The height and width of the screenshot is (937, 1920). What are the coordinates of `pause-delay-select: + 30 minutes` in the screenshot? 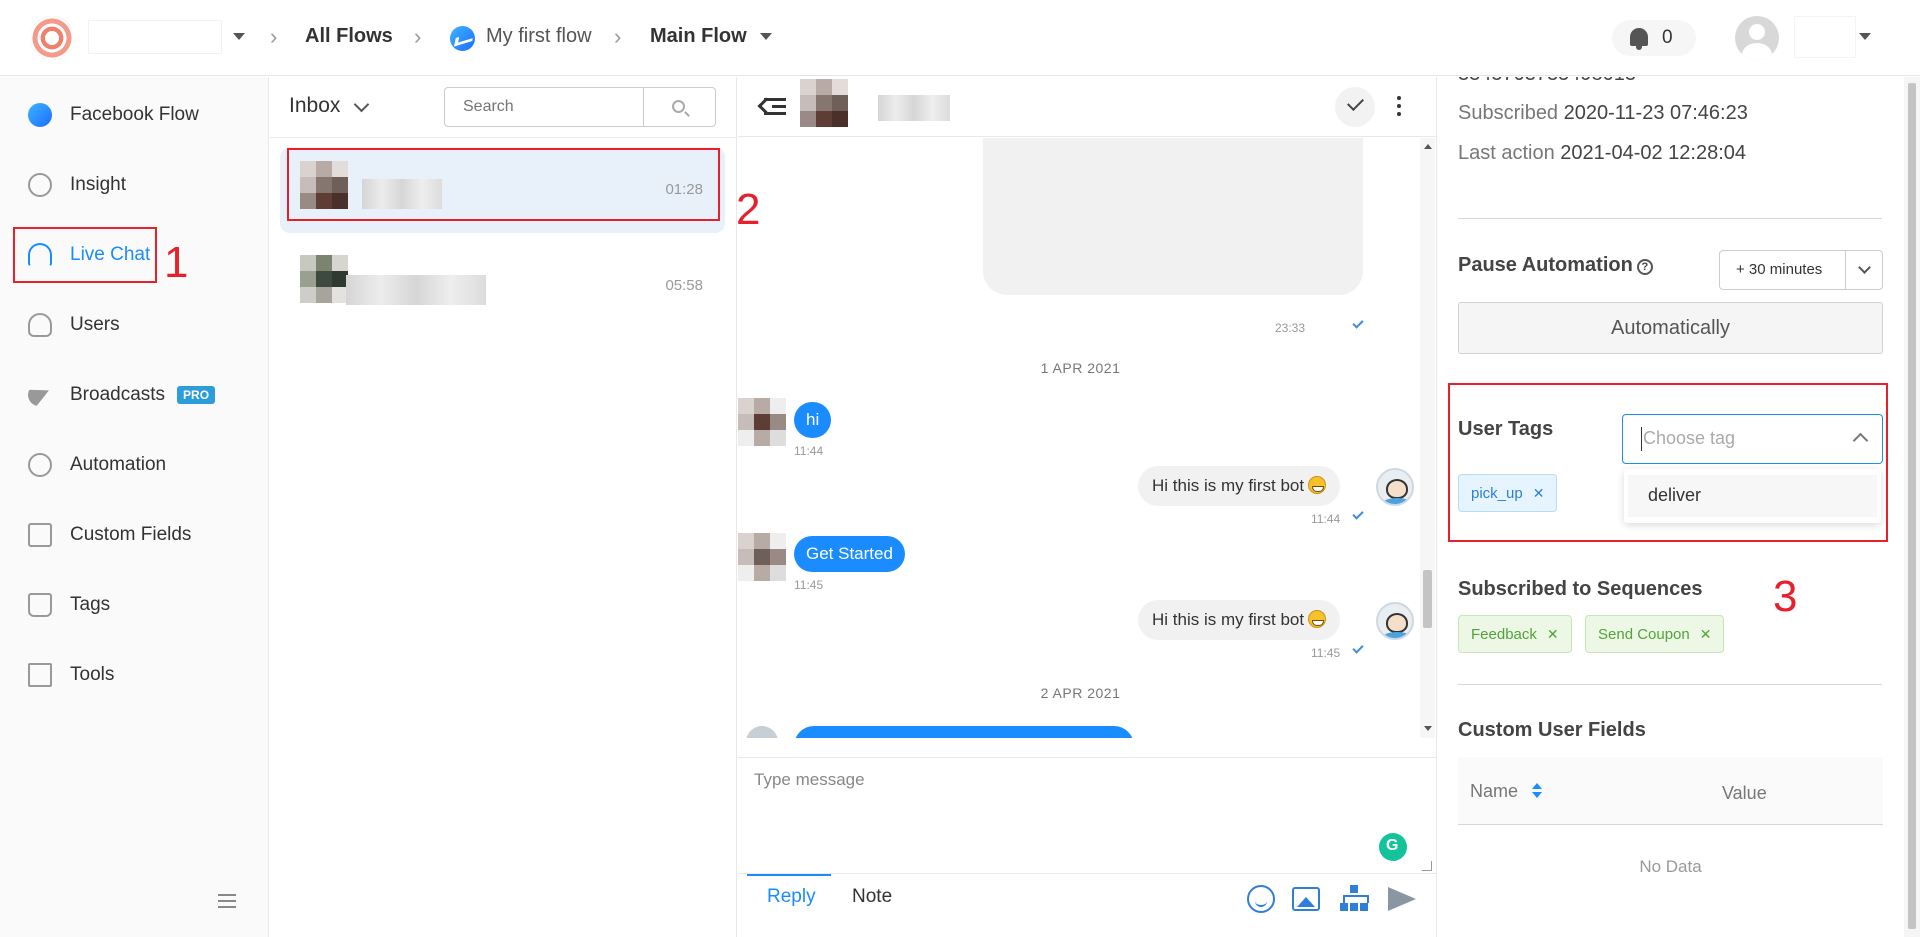 It's located at (1801, 270).